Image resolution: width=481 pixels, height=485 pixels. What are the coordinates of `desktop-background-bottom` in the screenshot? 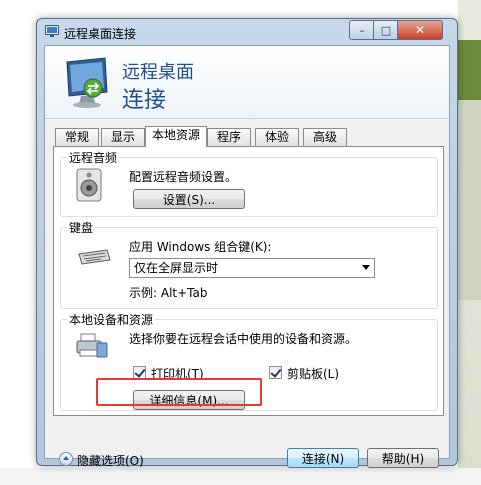 It's located at (240, 476).